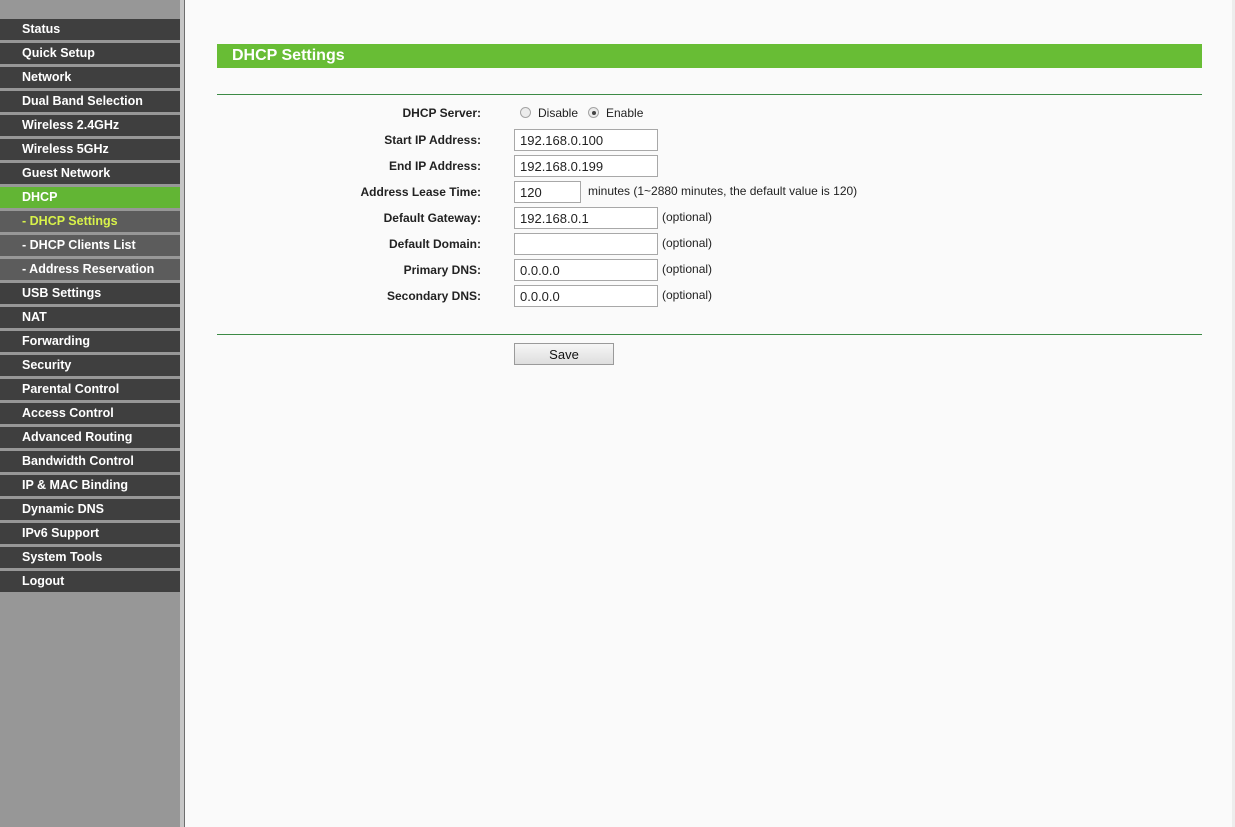 This screenshot has height=827, width=1235. What do you see at coordinates (558, 113) in the screenshot?
I see `dhcp-disable-label: Disable` at bounding box center [558, 113].